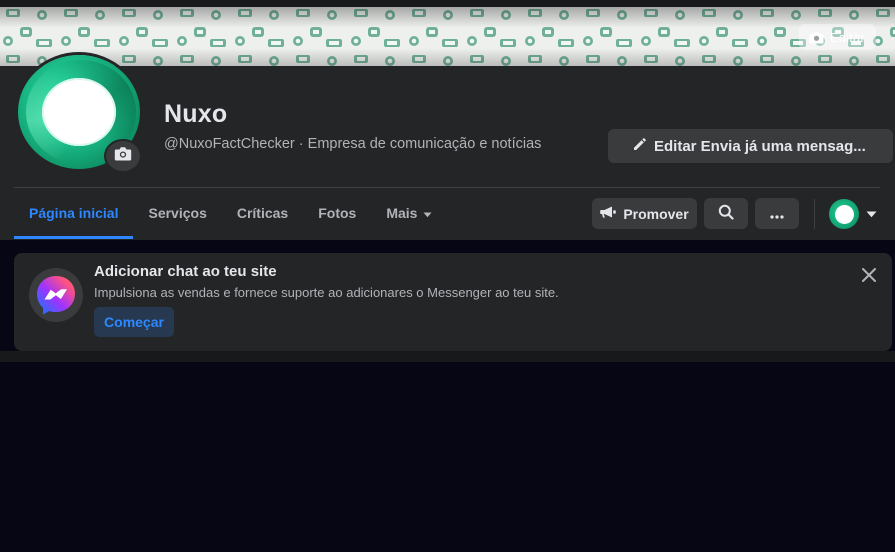 Image resolution: width=895 pixels, height=552 pixels. Describe the element at coordinates (814, 214) in the screenshot. I see `actions-divider` at that location.